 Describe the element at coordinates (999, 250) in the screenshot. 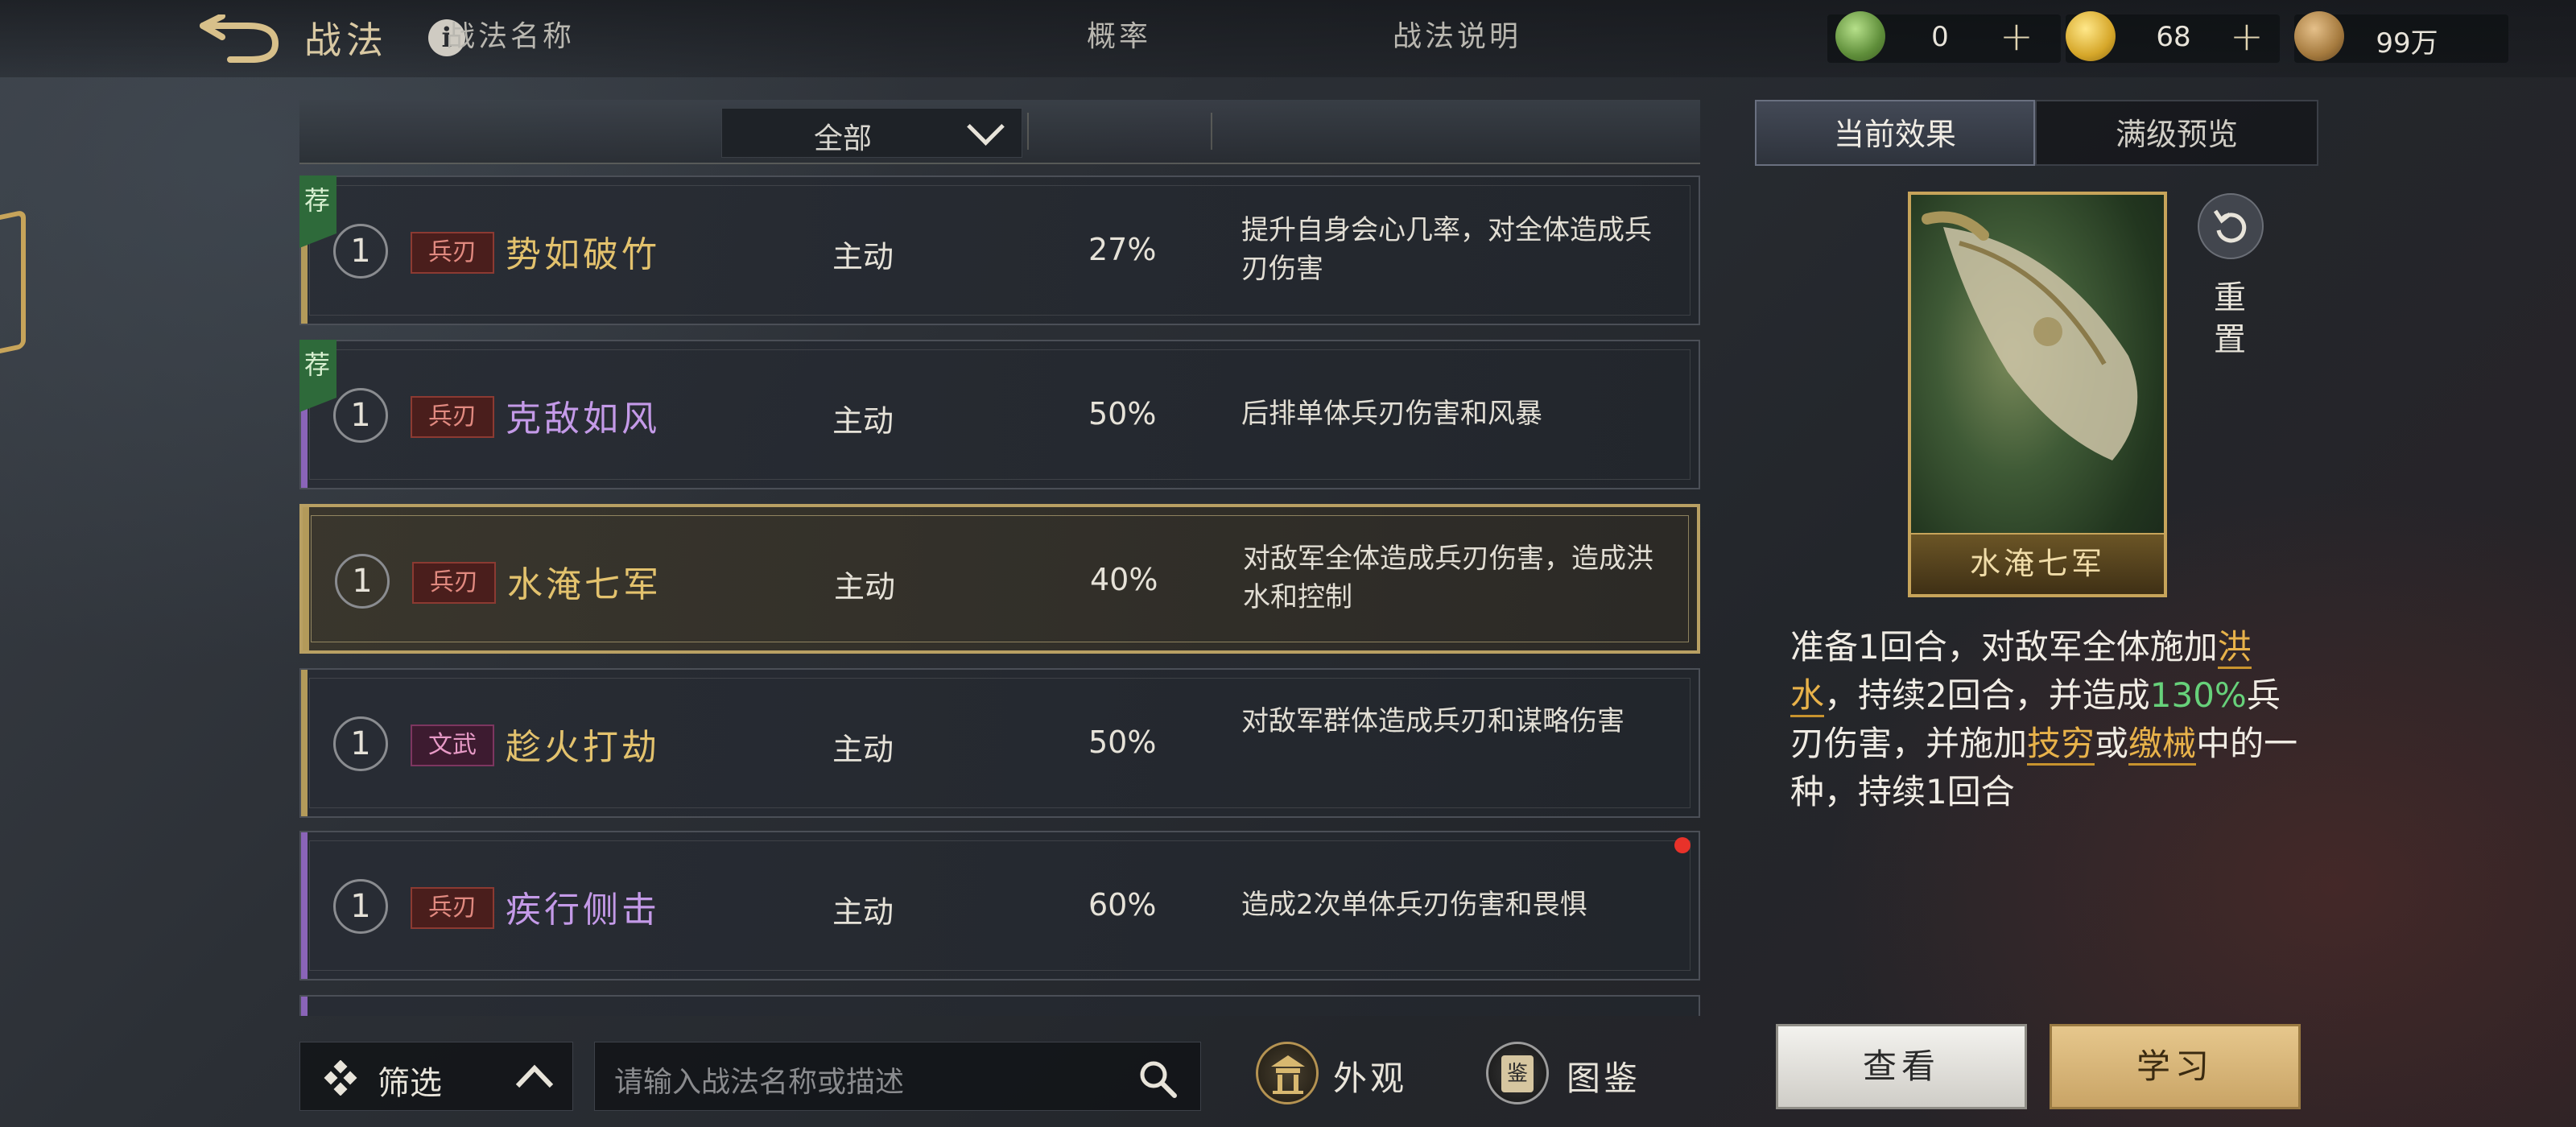

I see `tactic-row: 荐 1 兵刃 势如破竹 主动 27% 提升自身会心几率，对全体造成兵刃伤害` at that location.